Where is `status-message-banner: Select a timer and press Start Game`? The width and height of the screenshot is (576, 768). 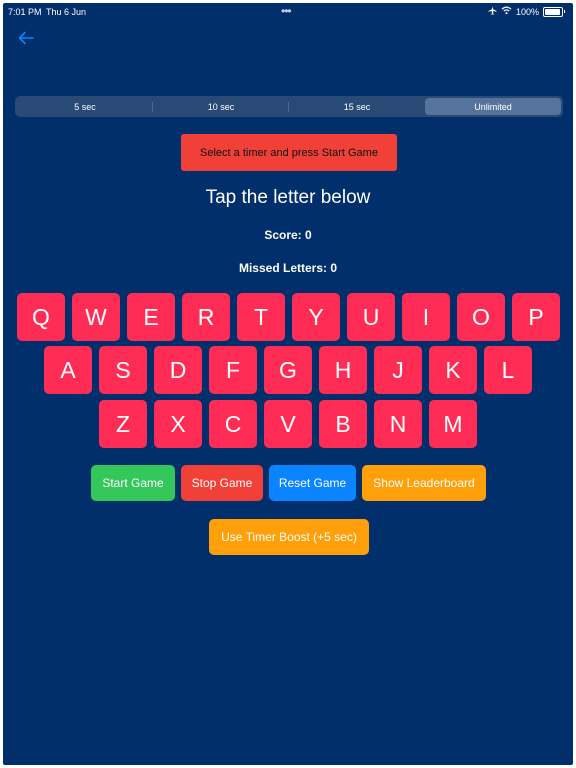 status-message-banner: Select a timer and press Start Game is located at coordinates (289, 152).